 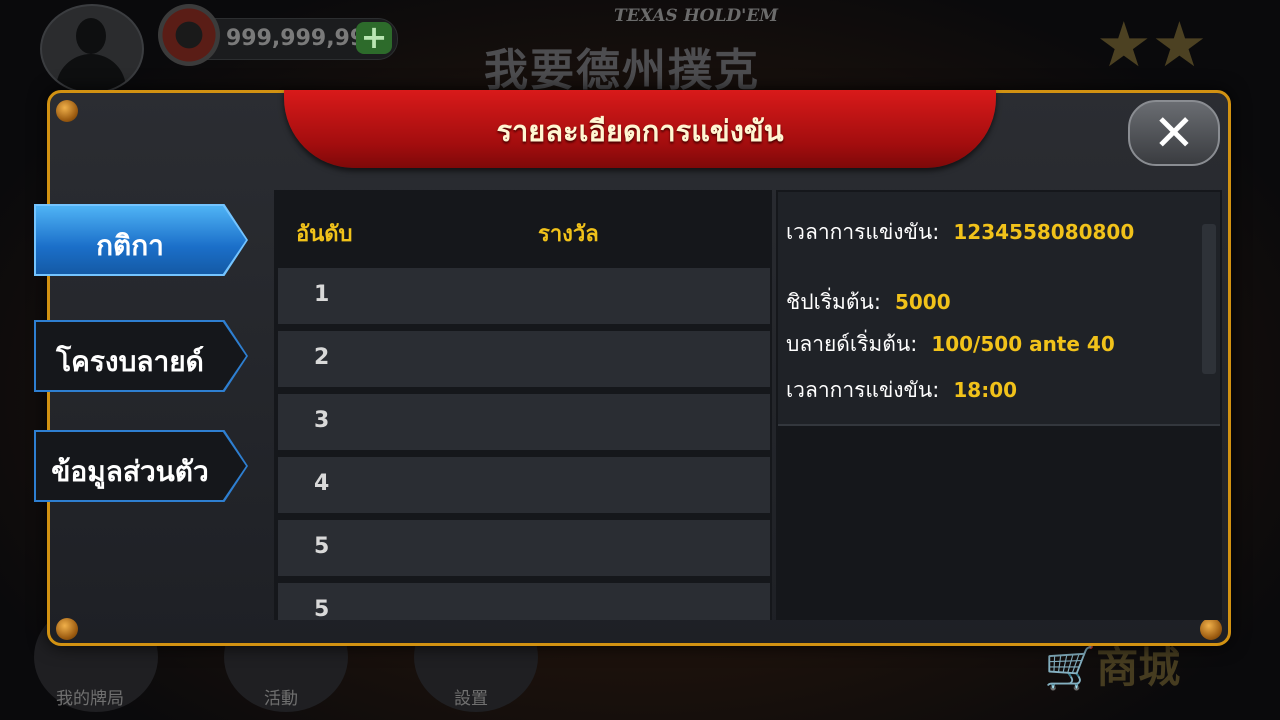 What do you see at coordinates (524, 359) in the screenshot?
I see `table-row: 2` at bounding box center [524, 359].